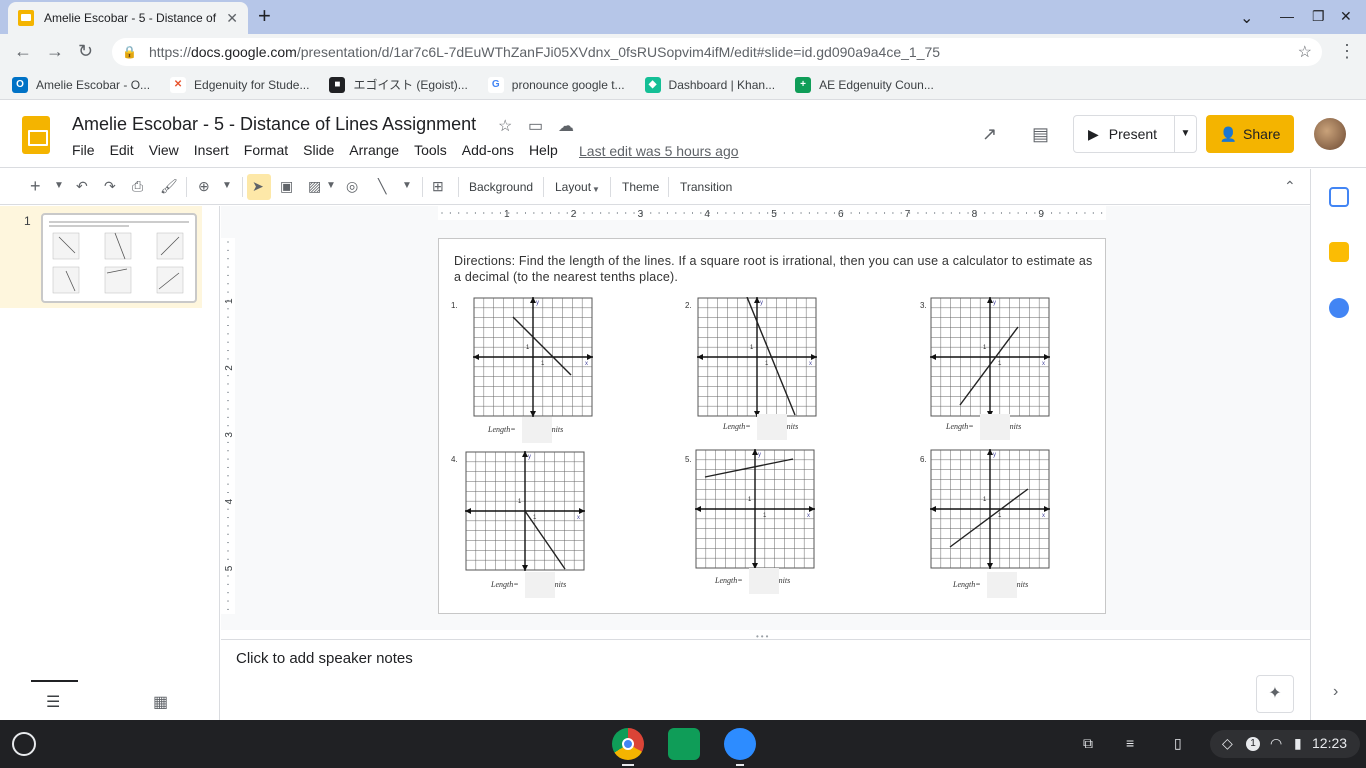 Image resolution: width=1366 pixels, height=768 pixels. Describe the element at coordinates (765, 635) in the screenshot. I see `notes-resize-handle: •••` at that location.